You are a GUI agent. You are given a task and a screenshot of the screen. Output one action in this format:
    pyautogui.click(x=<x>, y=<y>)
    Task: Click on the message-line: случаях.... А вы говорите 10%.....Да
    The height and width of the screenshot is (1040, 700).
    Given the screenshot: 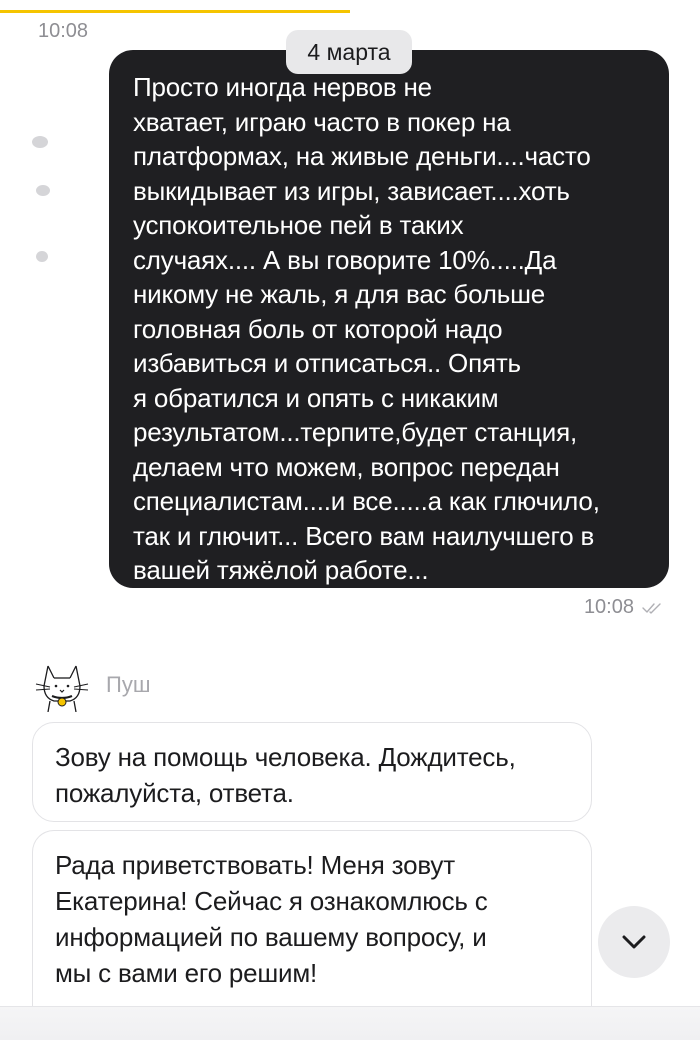 What is the action you would take?
    pyautogui.click(x=345, y=259)
    